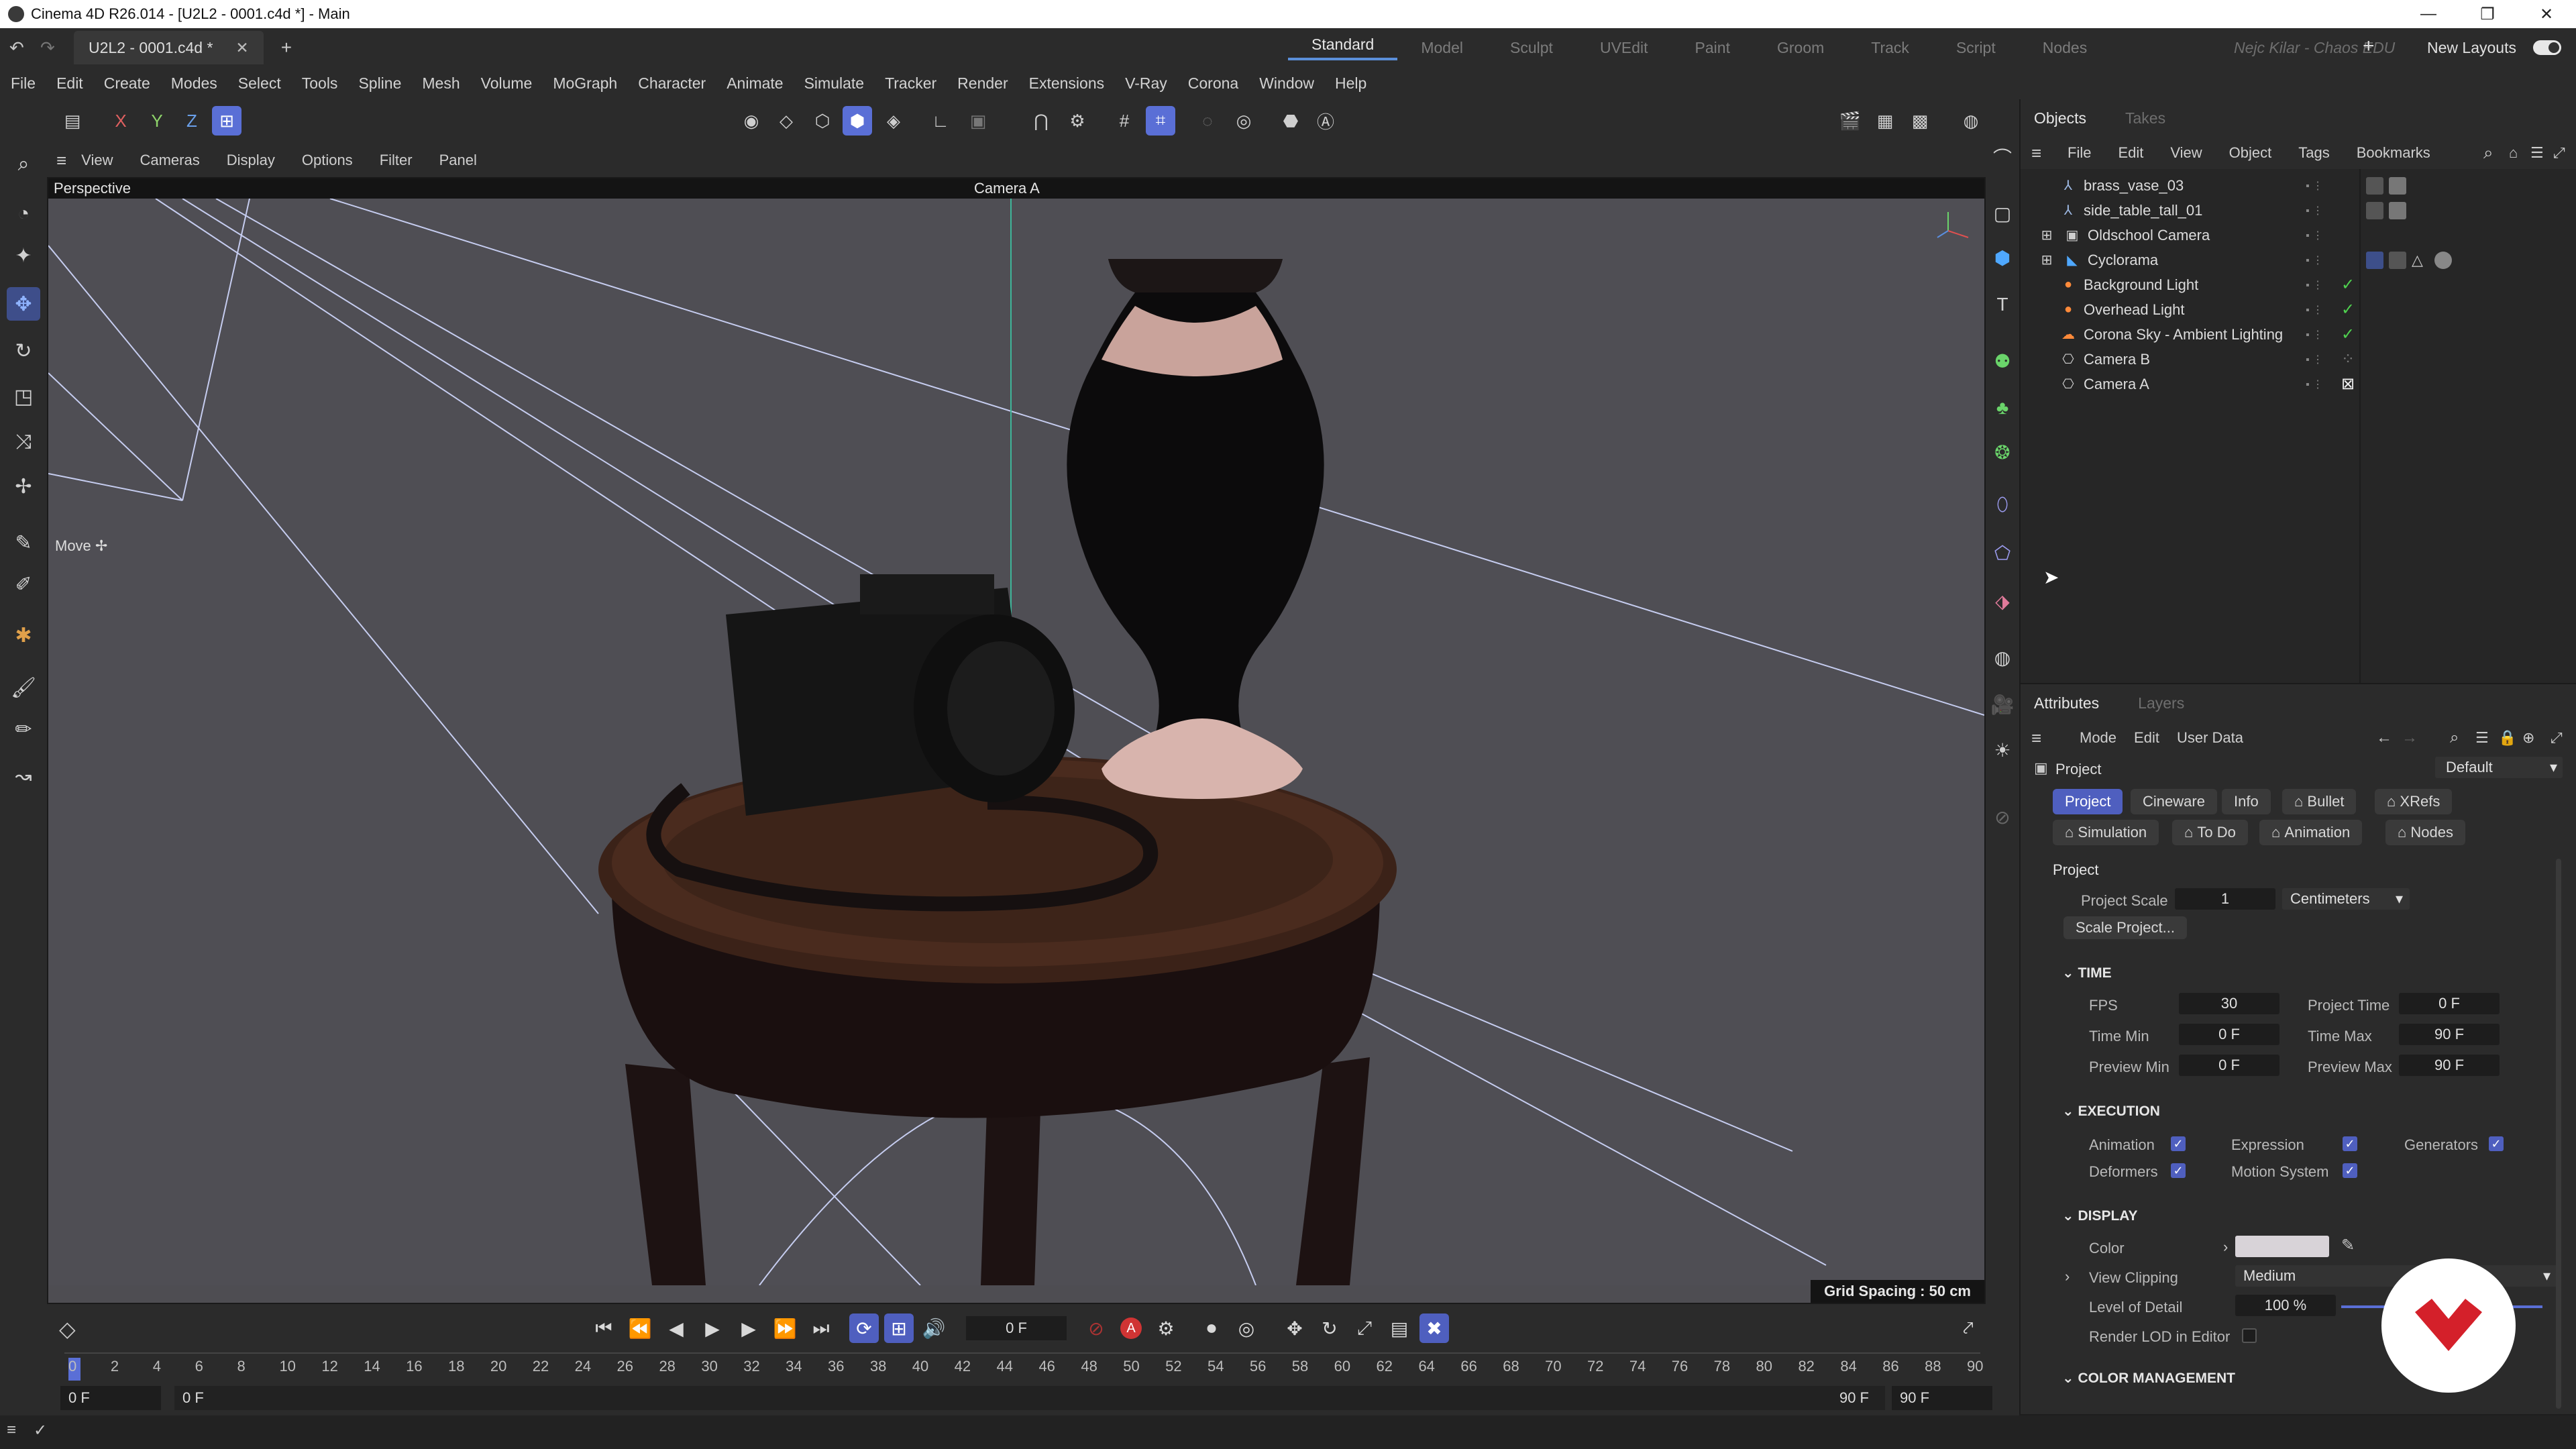 The image size is (2576, 1449). What do you see at coordinates (2348, 359) in the screenshot?
I see `camera-target-icon: ⁘` at bounding box center [2348, 359].